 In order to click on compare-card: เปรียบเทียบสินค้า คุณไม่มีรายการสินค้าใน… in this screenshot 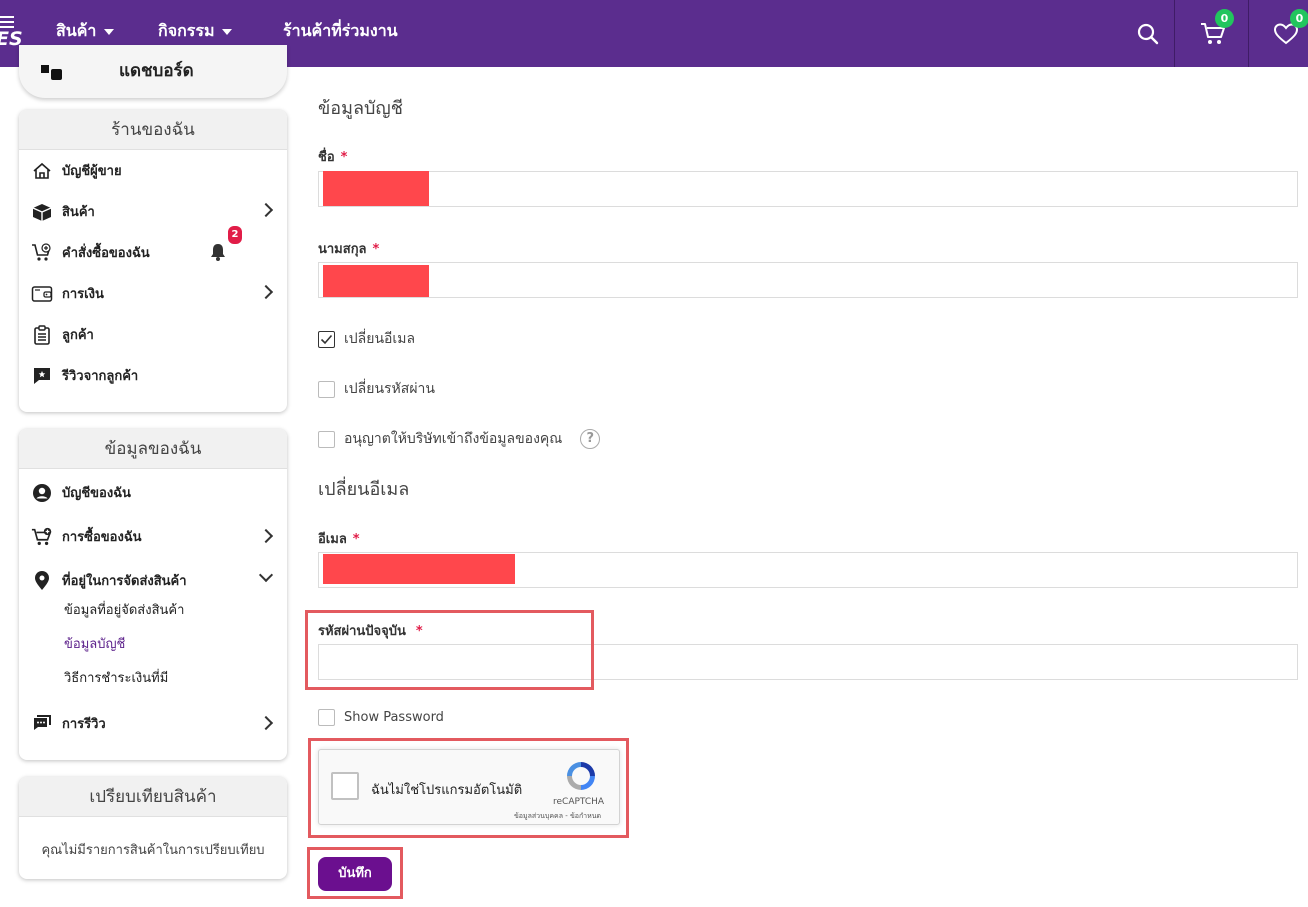, I will do `click(153, 828)`.